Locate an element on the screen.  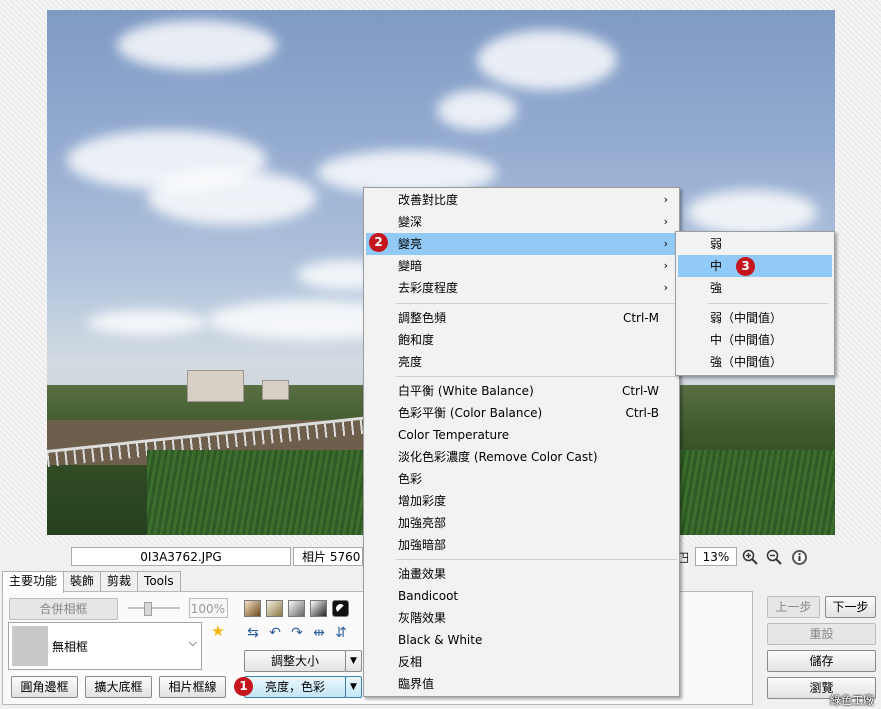
tab-tools: Tools is located at coordinates (159, 581).